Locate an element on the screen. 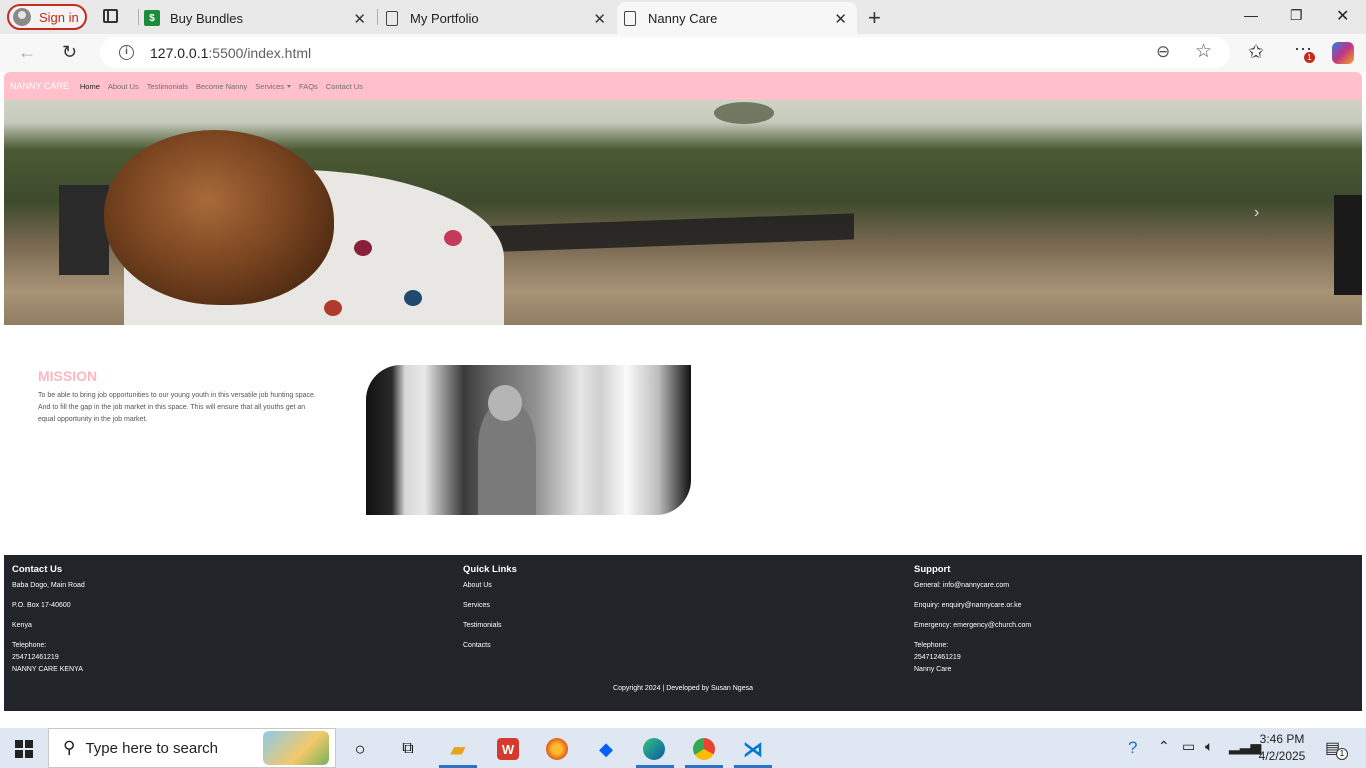 This screenshot has height=768, width=1366. footer-contact-title: Contact Us is located at coordinates (37, 569).